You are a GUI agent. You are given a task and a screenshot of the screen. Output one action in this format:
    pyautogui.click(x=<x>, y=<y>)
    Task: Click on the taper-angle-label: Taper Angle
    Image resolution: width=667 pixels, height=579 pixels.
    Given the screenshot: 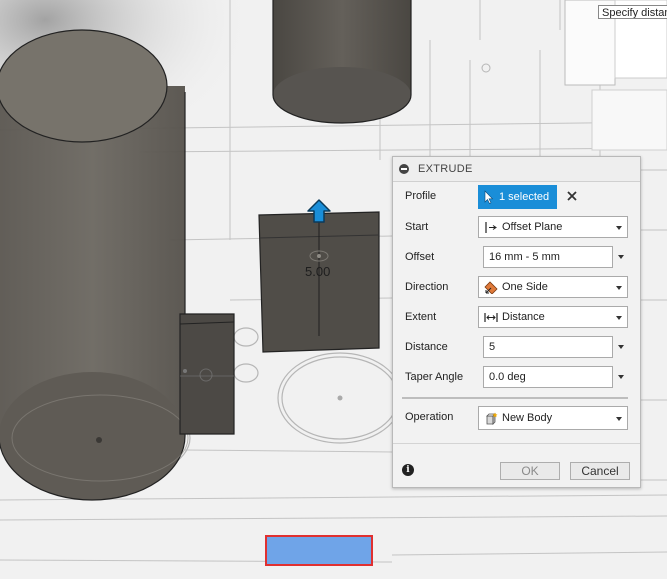 What is the action you would take?
    pyautogui.click(x=434, y=377)
    